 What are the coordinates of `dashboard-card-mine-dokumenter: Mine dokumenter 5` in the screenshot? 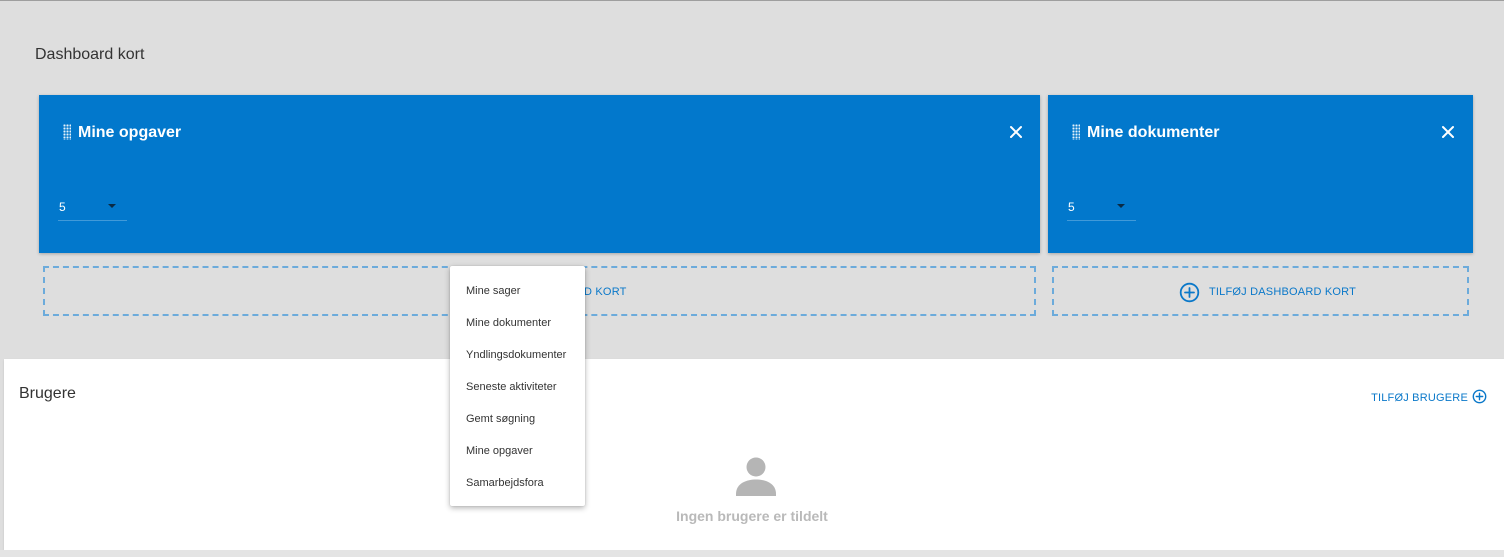 It's located at (1260, 174).